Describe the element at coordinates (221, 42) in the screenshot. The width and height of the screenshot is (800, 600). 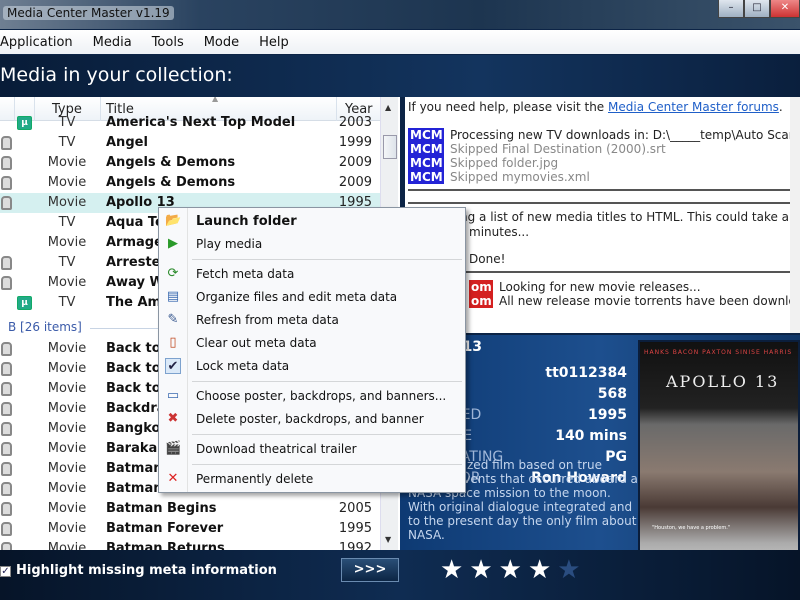
I see `menu-mode: Mode` at that location.